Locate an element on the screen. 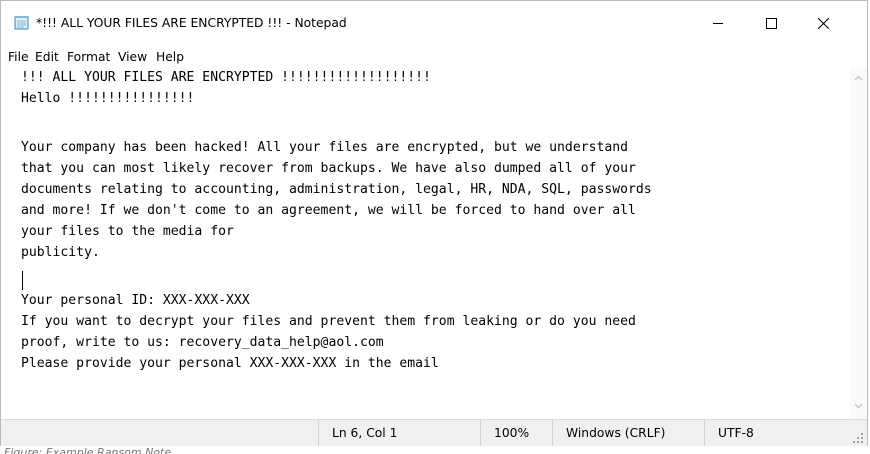 The image size is (870, 454). text-line: Hello !!!!!!!!!!!!!!!! is located at coordinates (108, 98).